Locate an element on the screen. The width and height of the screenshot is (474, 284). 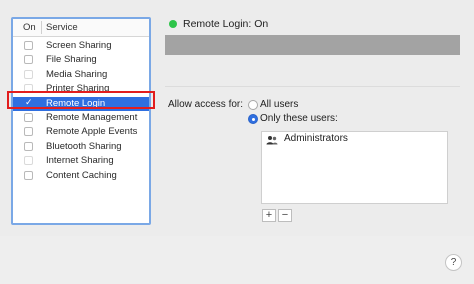
service-row-bluetooth-sharing: Bluetooth Sharing is located at coordinates (81, 147).